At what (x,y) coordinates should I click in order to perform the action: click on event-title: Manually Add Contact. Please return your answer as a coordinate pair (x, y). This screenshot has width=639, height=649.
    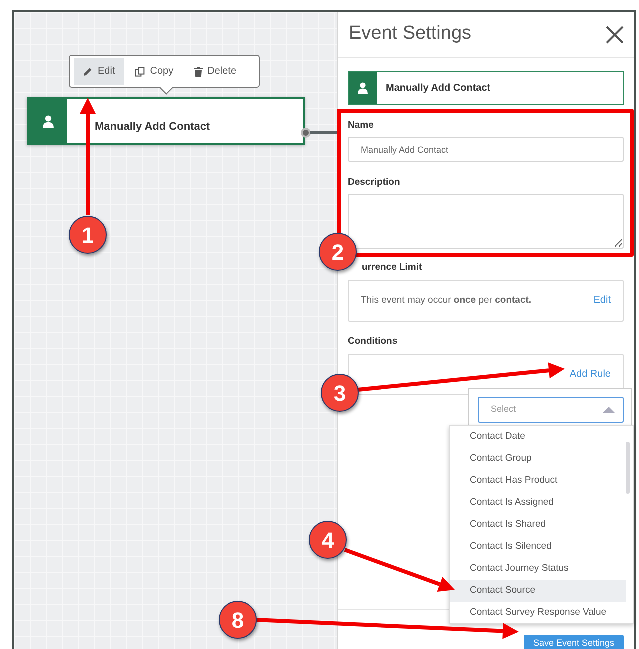
    Looking at the image, I should click on (438, 89).